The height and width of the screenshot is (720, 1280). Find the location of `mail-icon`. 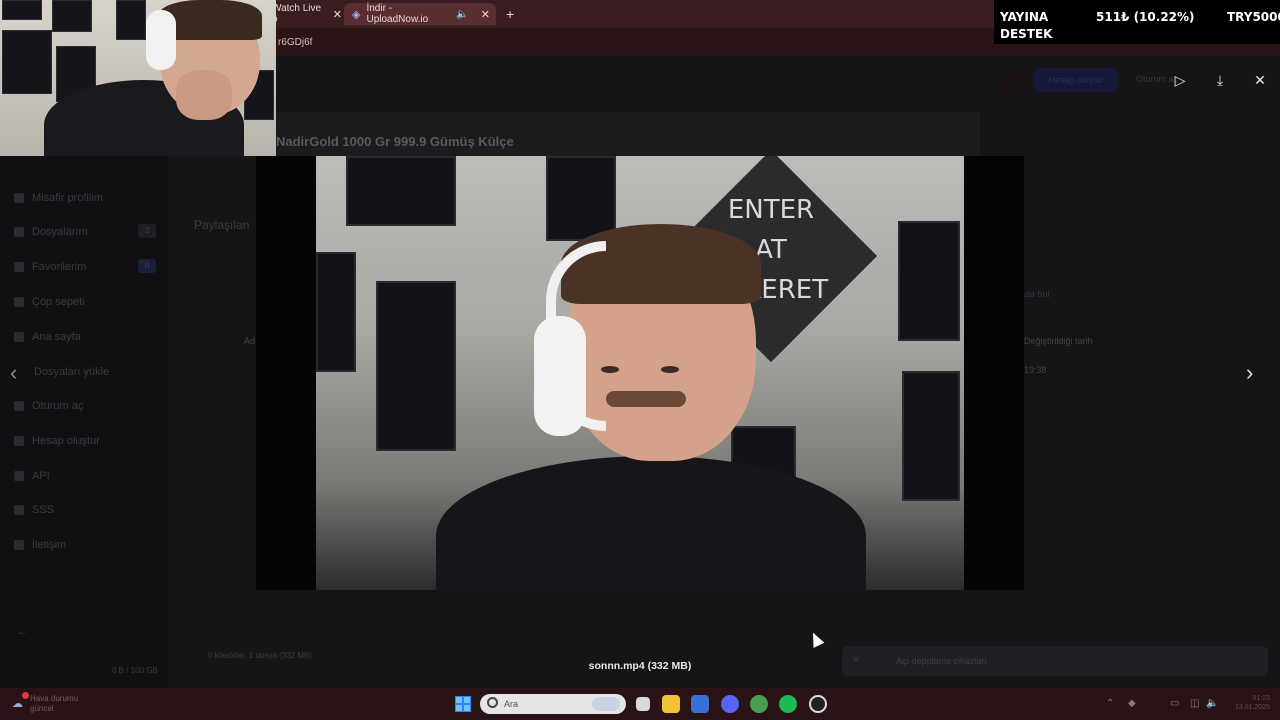

mail-icon is located at coordinates (19, 545).